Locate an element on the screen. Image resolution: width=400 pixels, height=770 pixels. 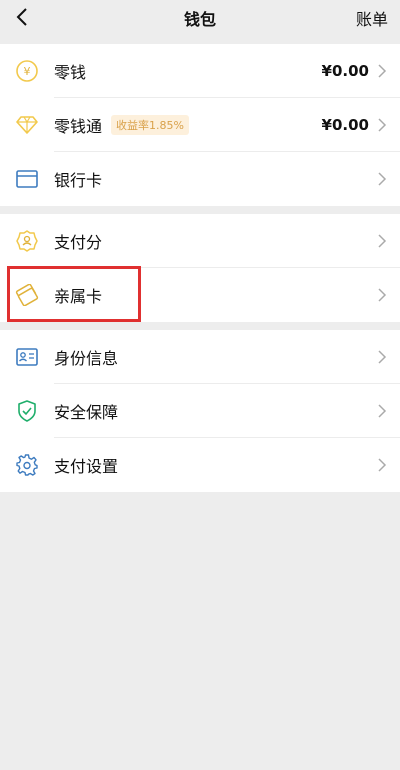
bill-button: 账单 is located at coordinates (372, 18).